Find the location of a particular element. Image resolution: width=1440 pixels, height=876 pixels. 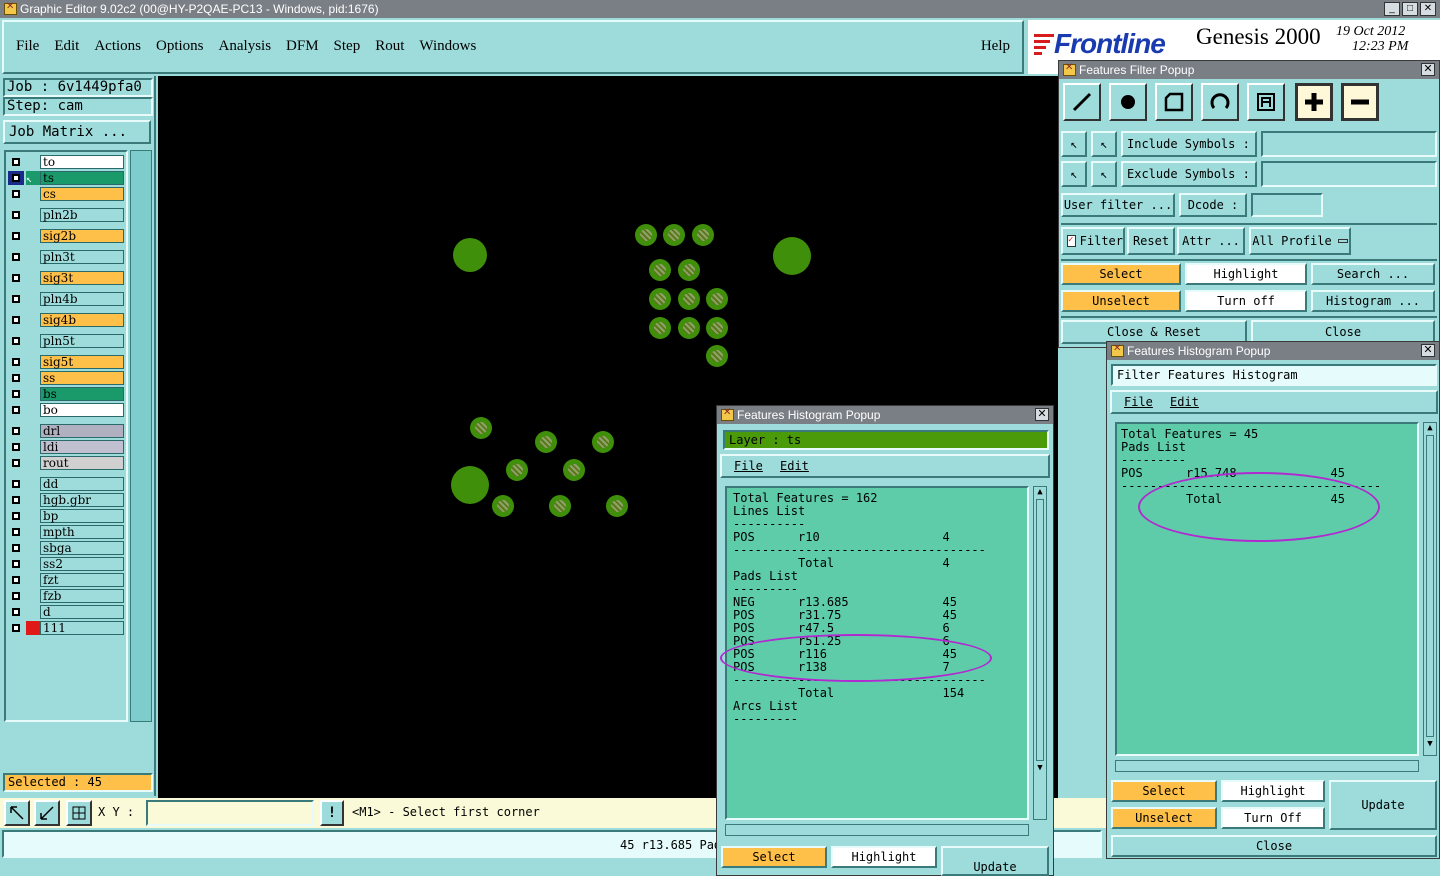

layer-row: dd is located at coordinates (66, 484).